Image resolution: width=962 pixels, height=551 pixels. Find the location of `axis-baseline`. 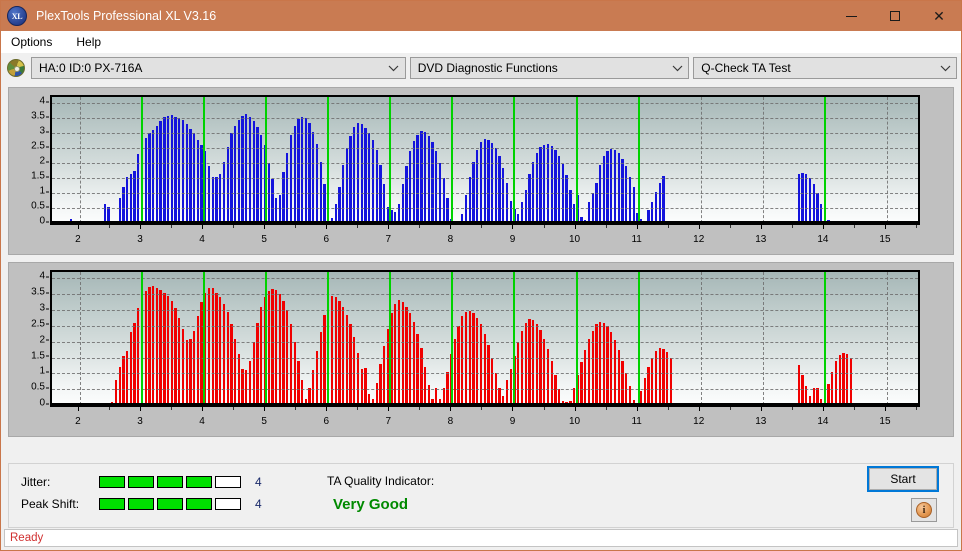

axis-baseline is located at coordinates (485, 404).